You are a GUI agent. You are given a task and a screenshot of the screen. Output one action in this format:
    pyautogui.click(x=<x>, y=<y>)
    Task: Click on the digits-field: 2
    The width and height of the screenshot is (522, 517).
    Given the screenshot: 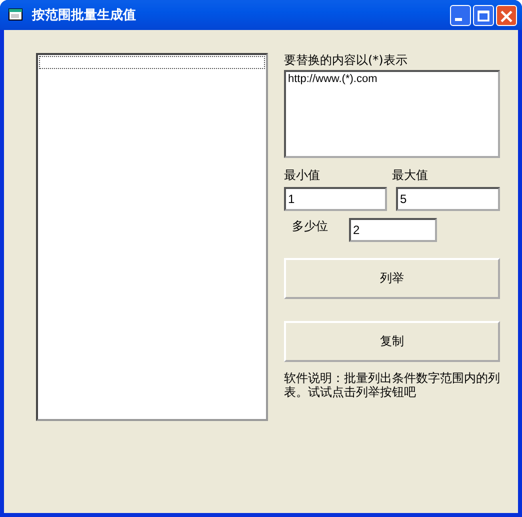 What is the action you would take?
    pyautogui.click(x=393, y=230)
    